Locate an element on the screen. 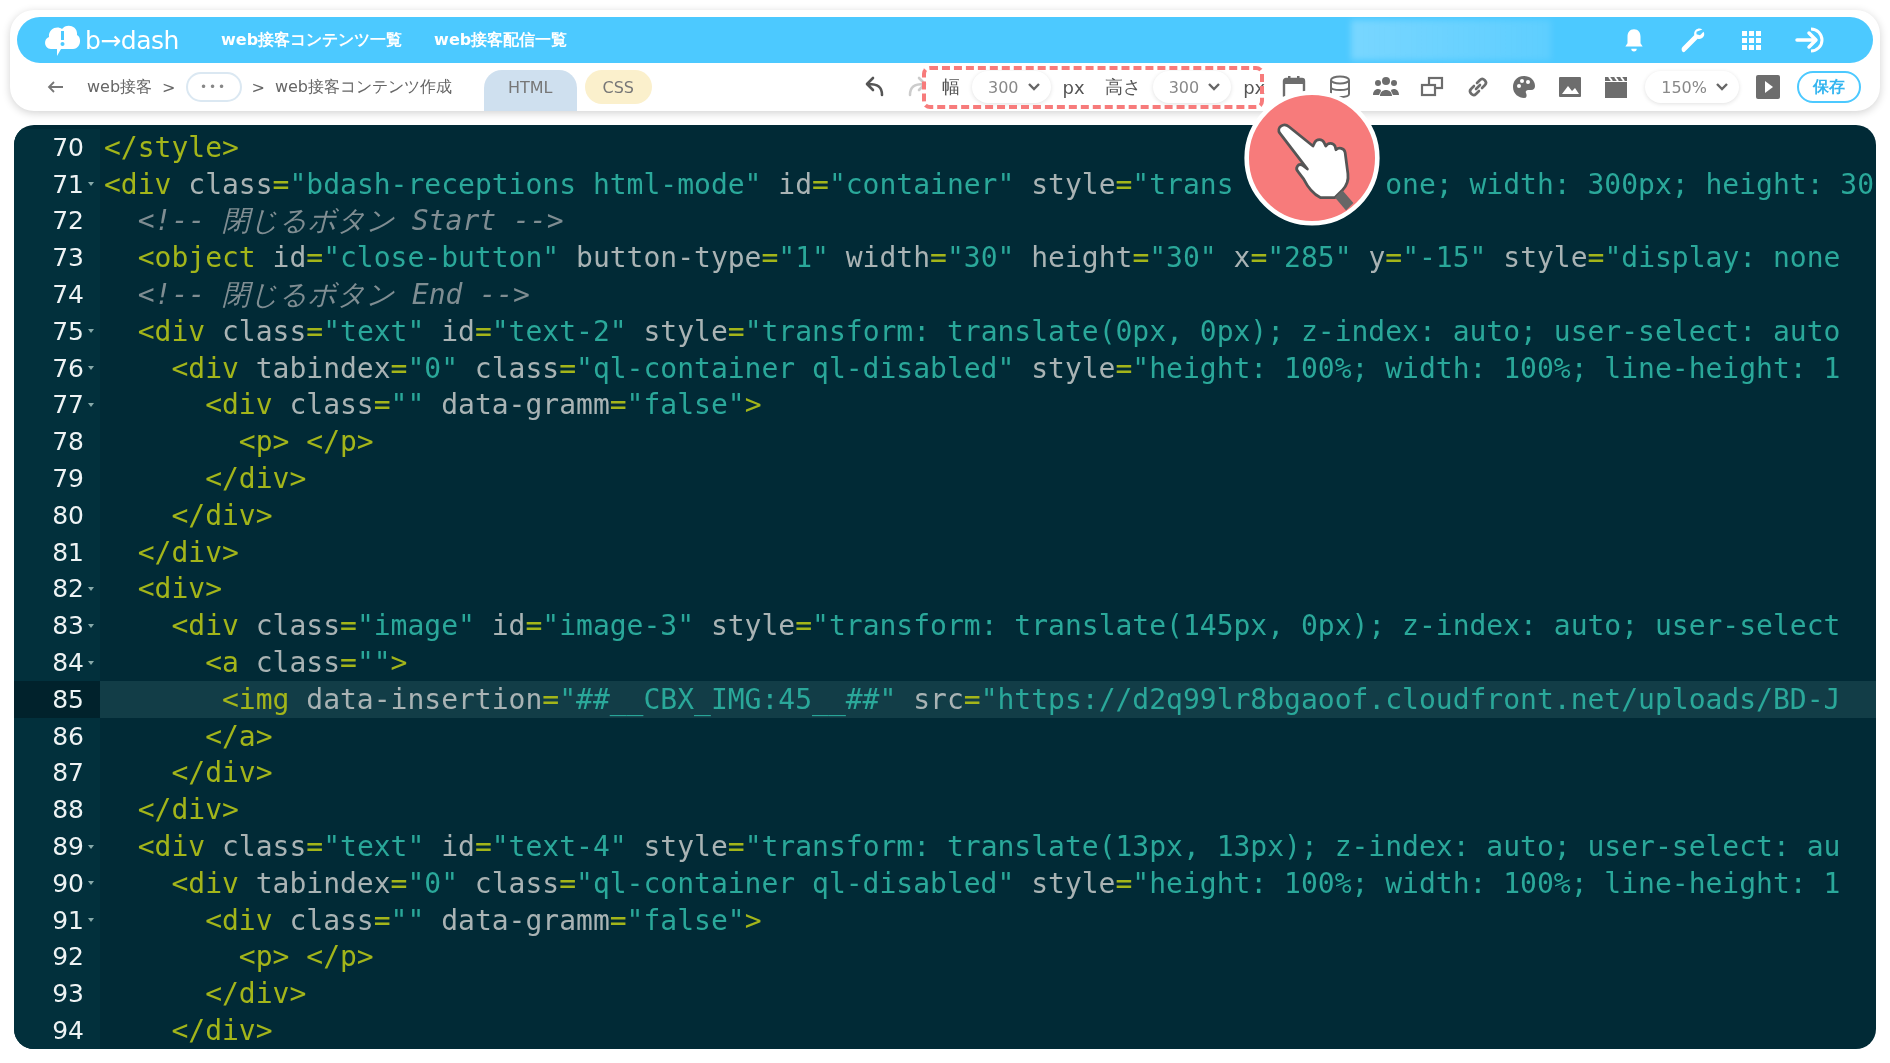 Image resolution: width=1890 pixels, height=1063 pixels. line-number: 75 is located at coordinates (68, 331).